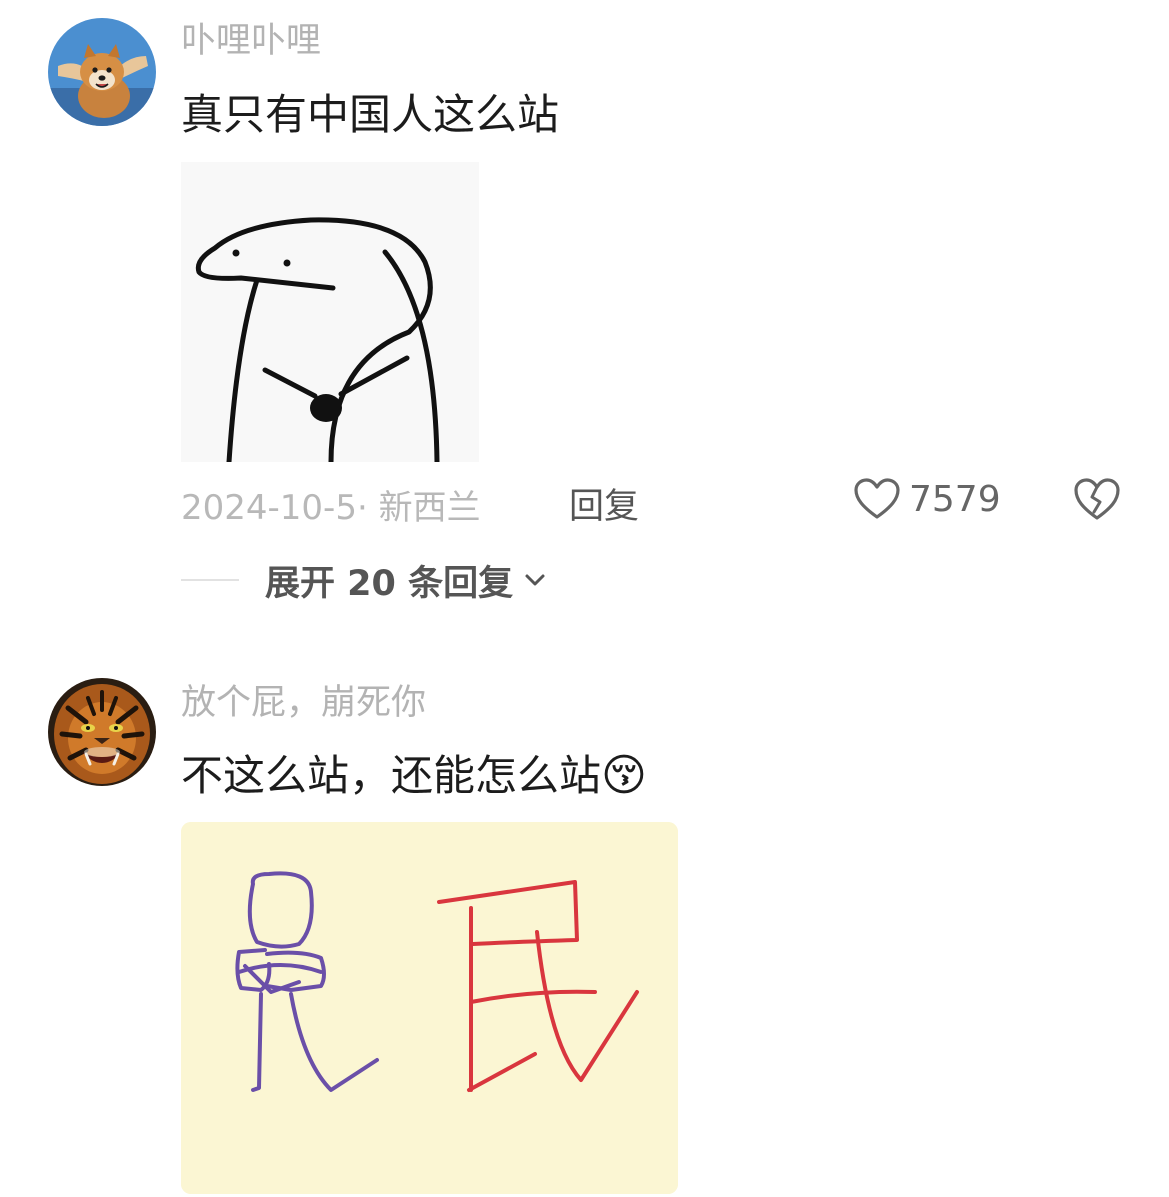 This screenshot has height=1197, width=1169. I want to click on comment-text: 真只有中国人这么站, so click(370, 114).